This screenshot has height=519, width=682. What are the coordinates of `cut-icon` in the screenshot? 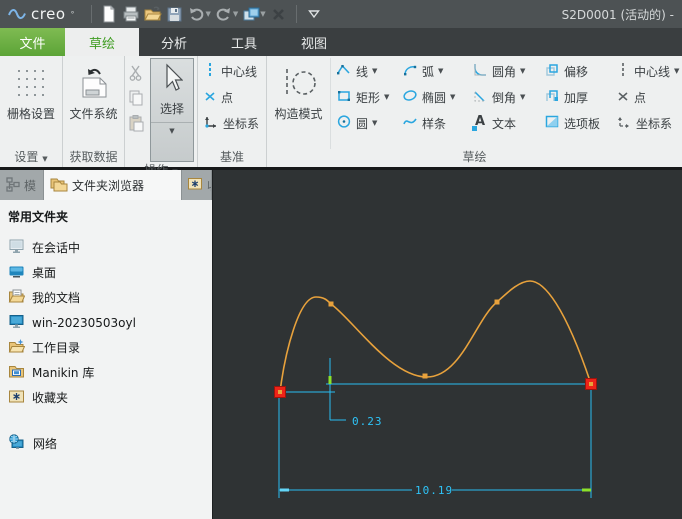 It's located at (136, 72).